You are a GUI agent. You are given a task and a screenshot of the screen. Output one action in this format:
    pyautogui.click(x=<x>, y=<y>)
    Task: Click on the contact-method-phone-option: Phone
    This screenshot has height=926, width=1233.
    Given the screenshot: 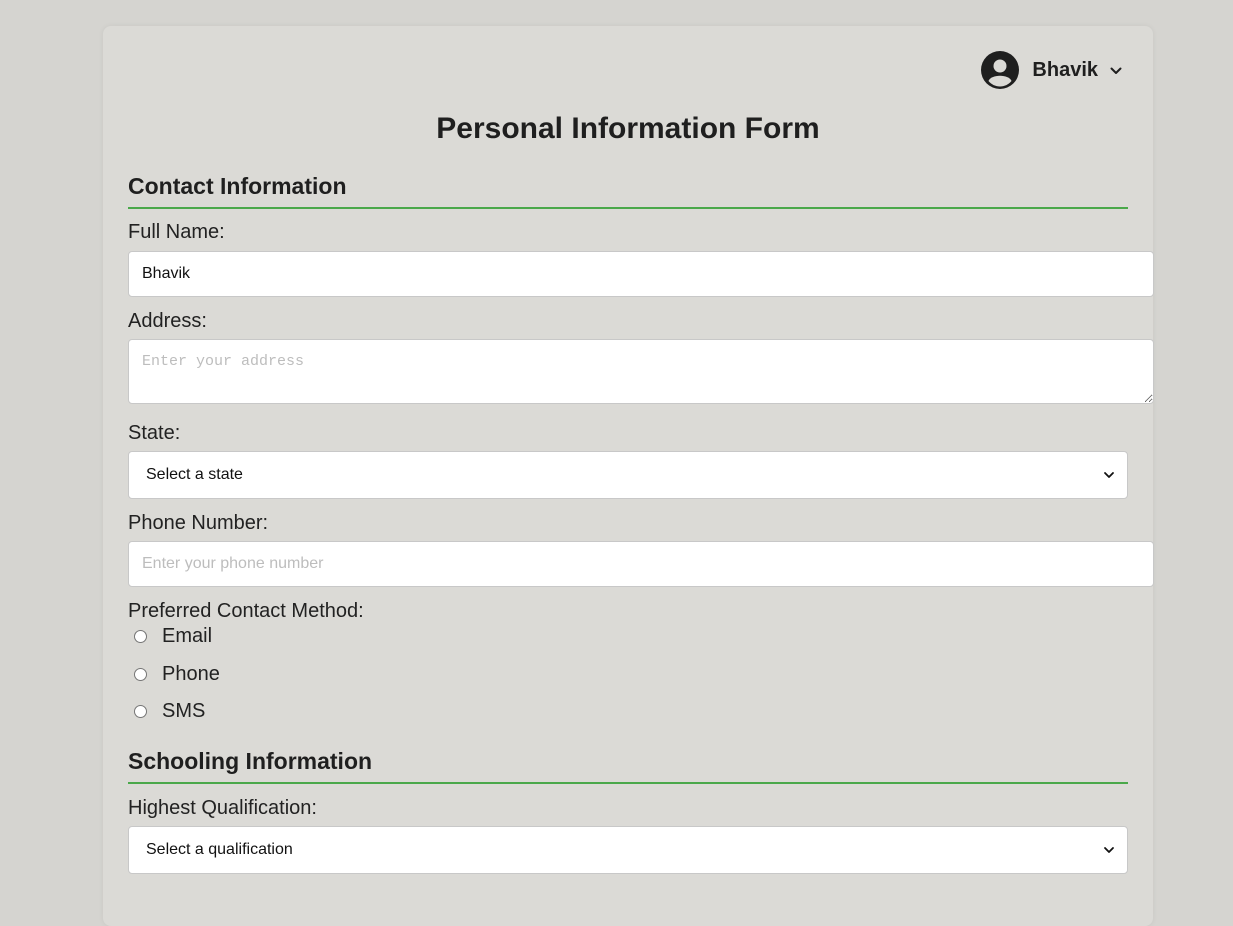 What is the action you would take?
    pyautogui.click(x=177, y=674)
    